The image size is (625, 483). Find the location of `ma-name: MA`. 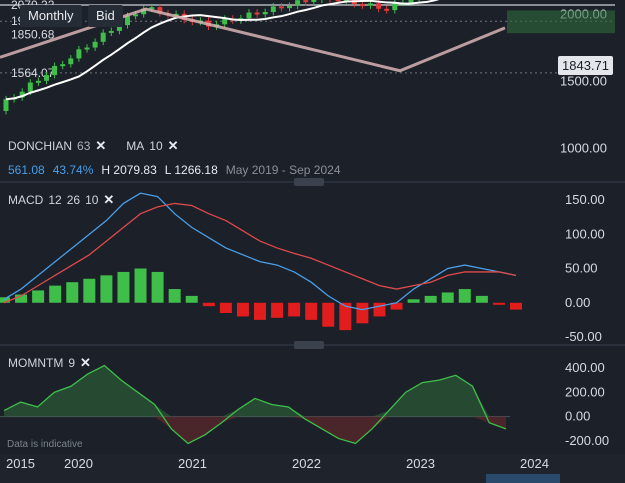

ma-name: MA is located at coordinates (135, 146).